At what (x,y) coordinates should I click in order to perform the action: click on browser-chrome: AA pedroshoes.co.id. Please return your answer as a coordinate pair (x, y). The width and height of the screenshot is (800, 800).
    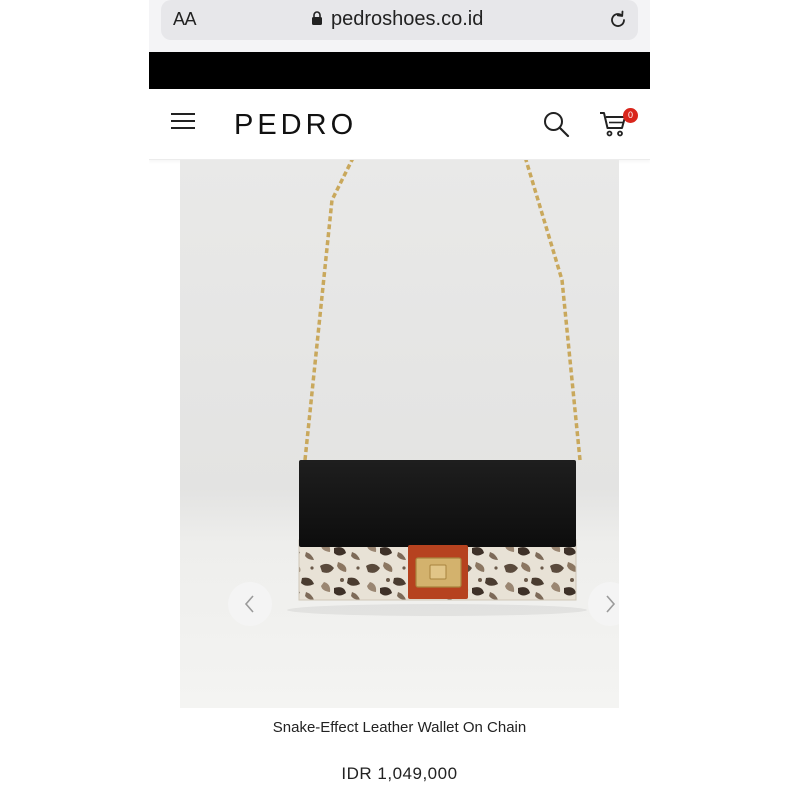
    Looking at the image, I should click on (399, 26).